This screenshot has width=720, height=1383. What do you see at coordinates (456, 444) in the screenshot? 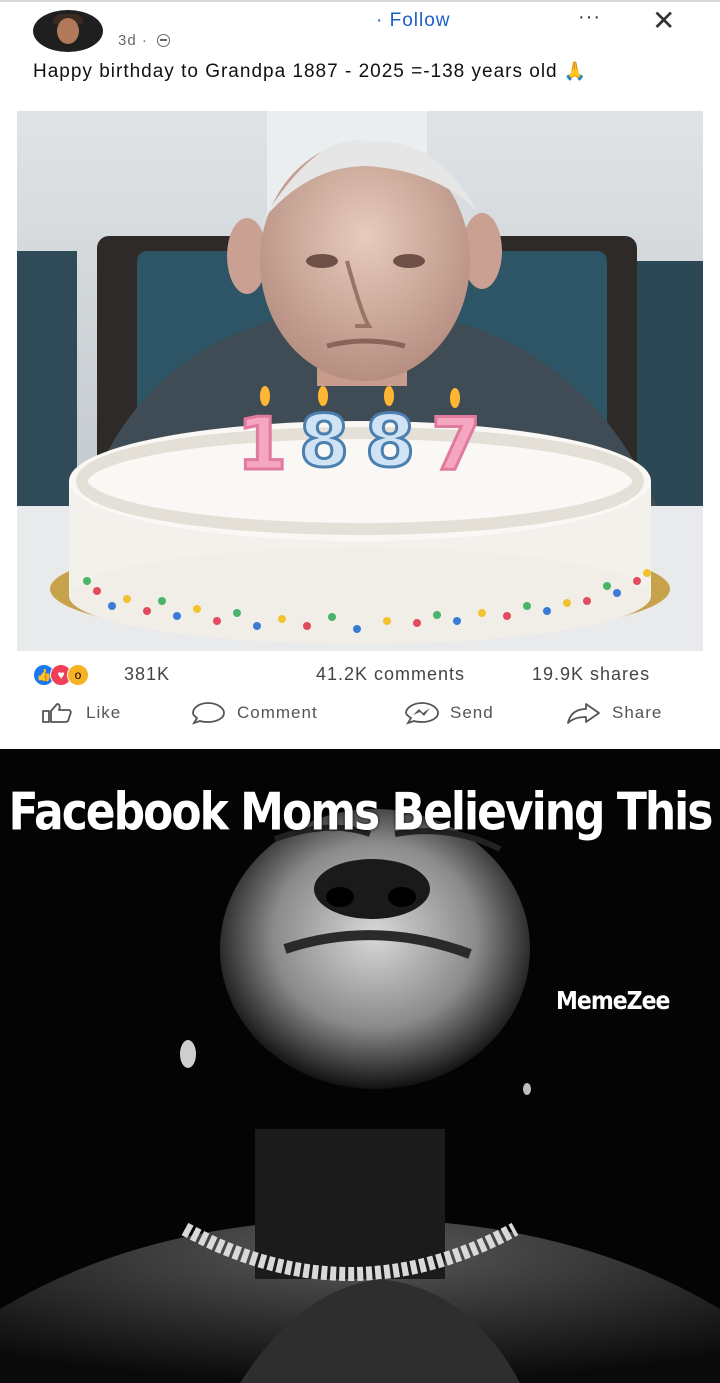
I see `candle-digit-4: 7` at bounding box center [456, 444].